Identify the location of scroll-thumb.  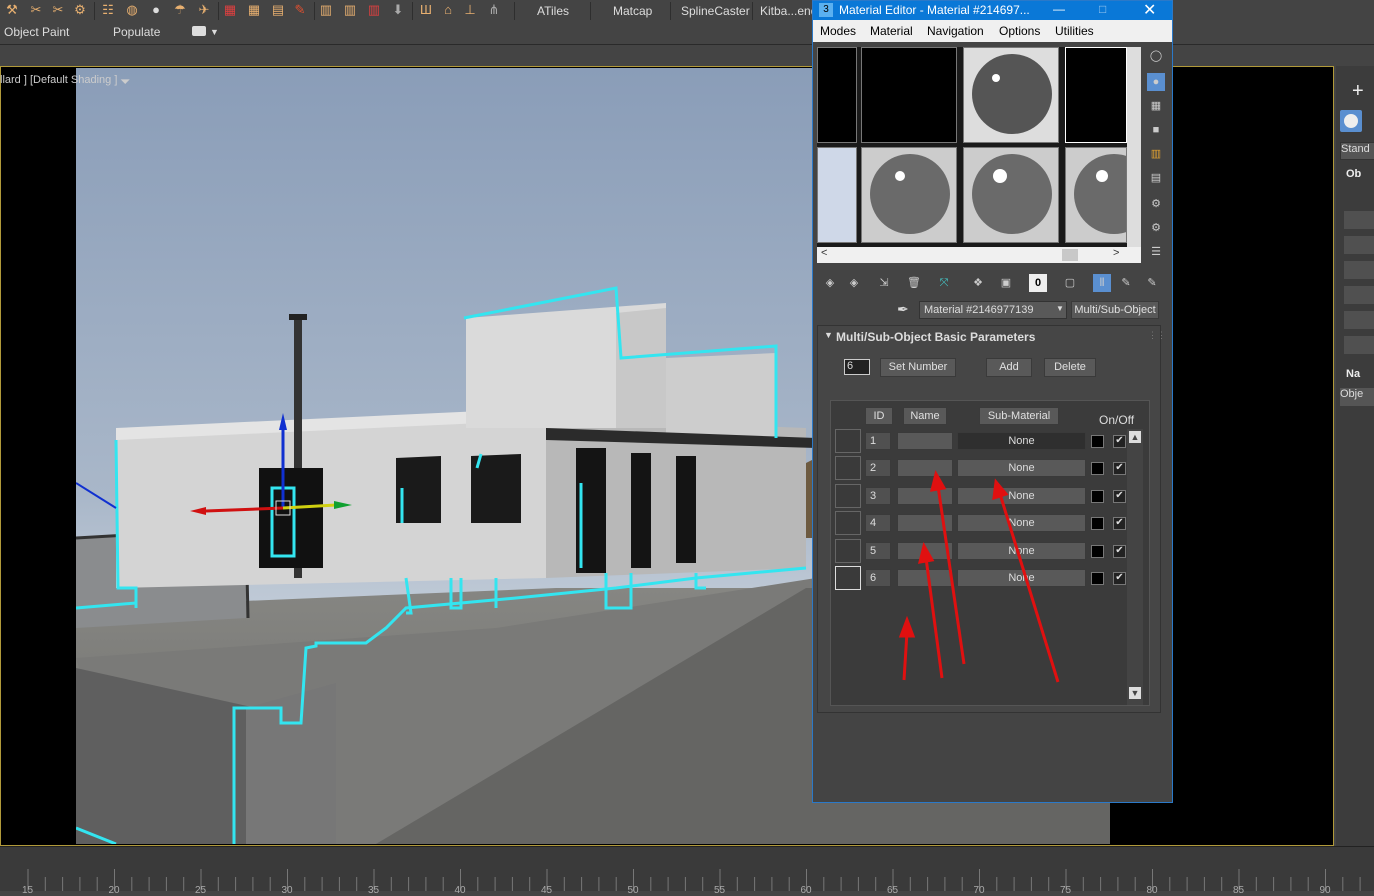
(1070, 255).